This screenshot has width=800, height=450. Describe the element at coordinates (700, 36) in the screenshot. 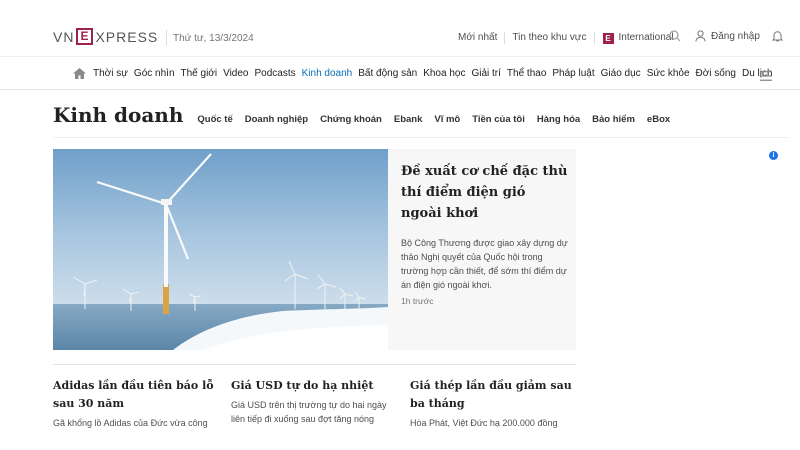

I see `user-icon` at that location.